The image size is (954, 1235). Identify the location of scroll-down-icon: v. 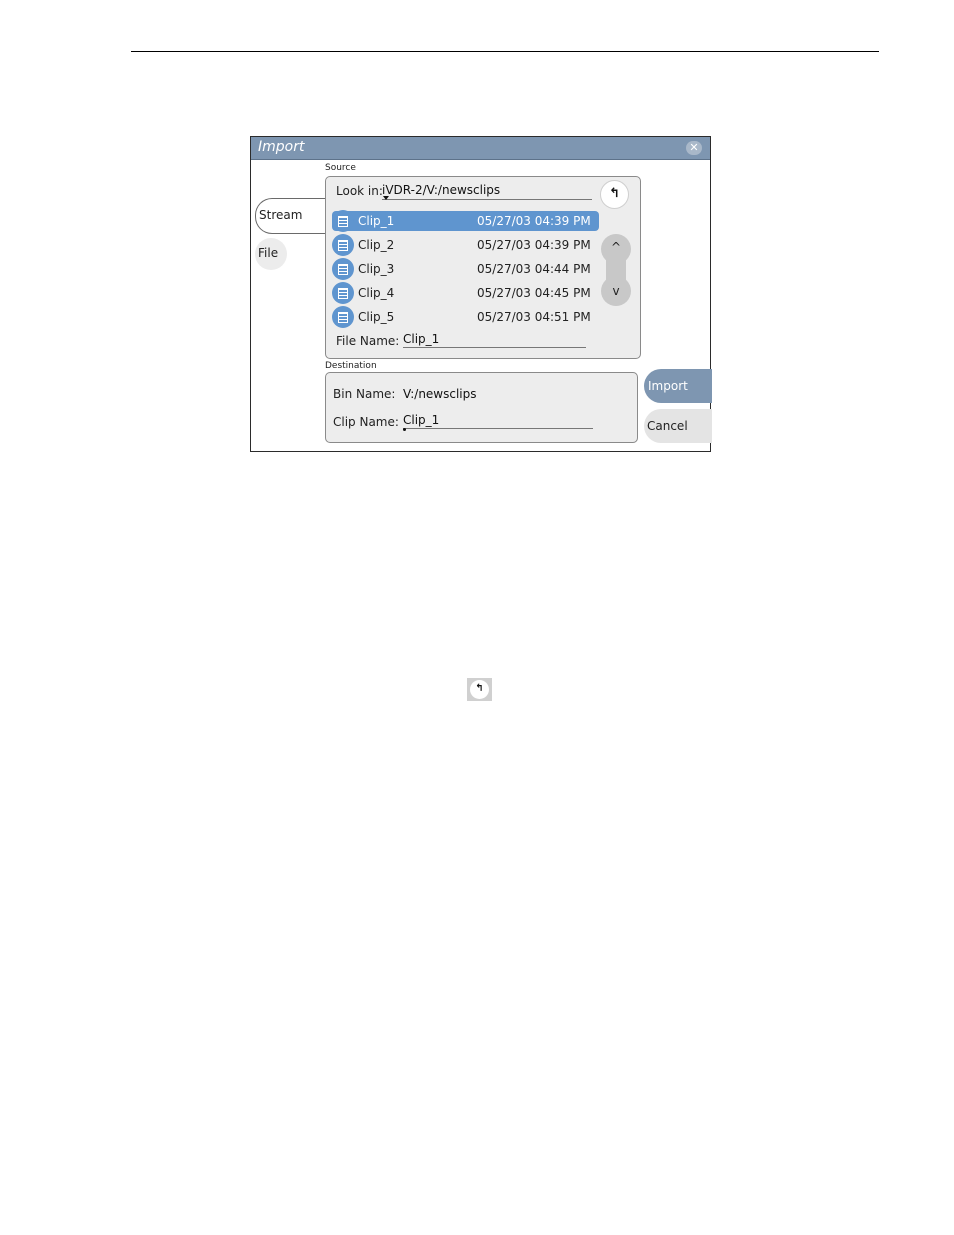
(616, 291).